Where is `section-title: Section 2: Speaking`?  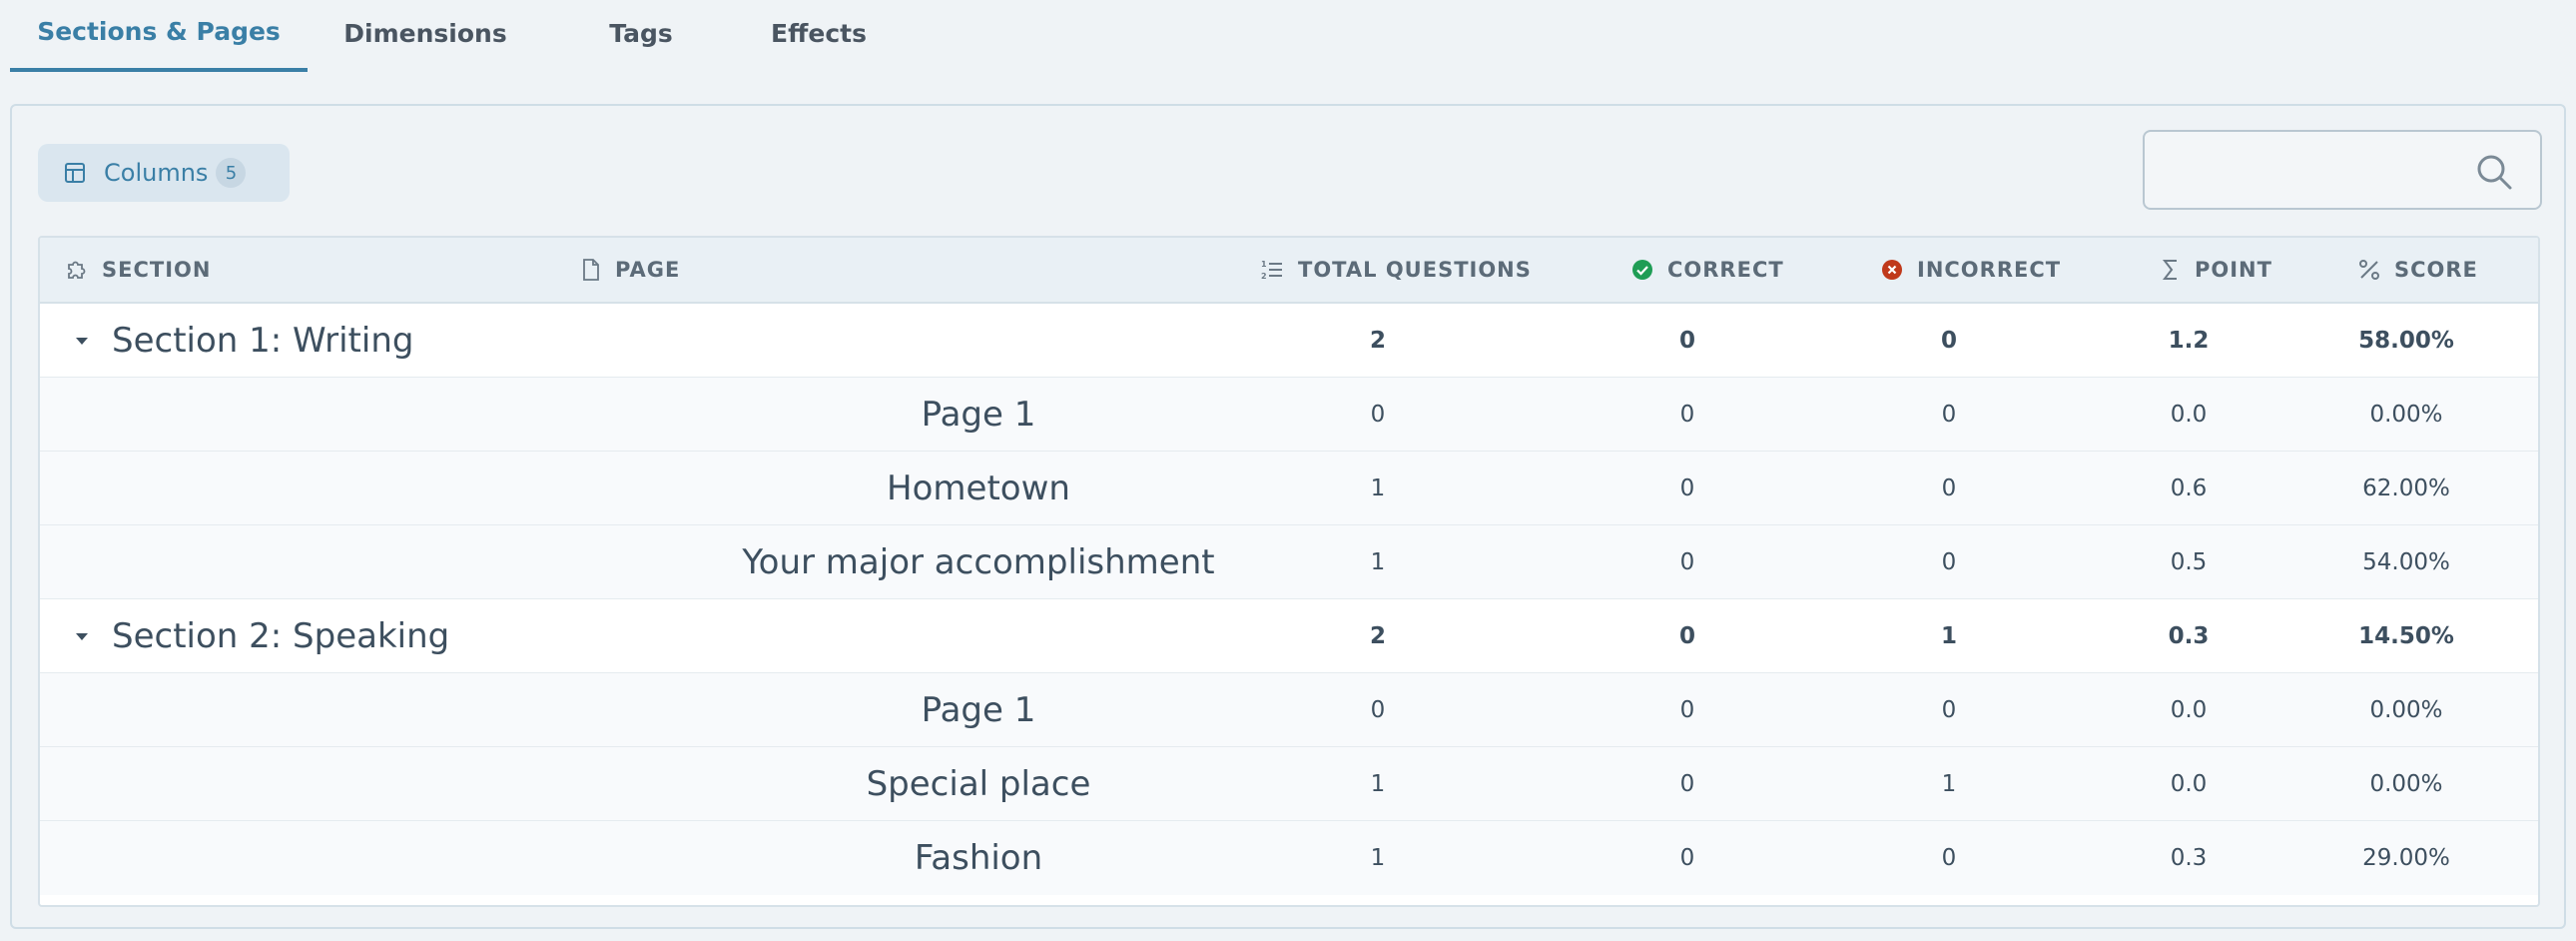
section-title: Section 2: Speaking is located at coordinates (281, 636).